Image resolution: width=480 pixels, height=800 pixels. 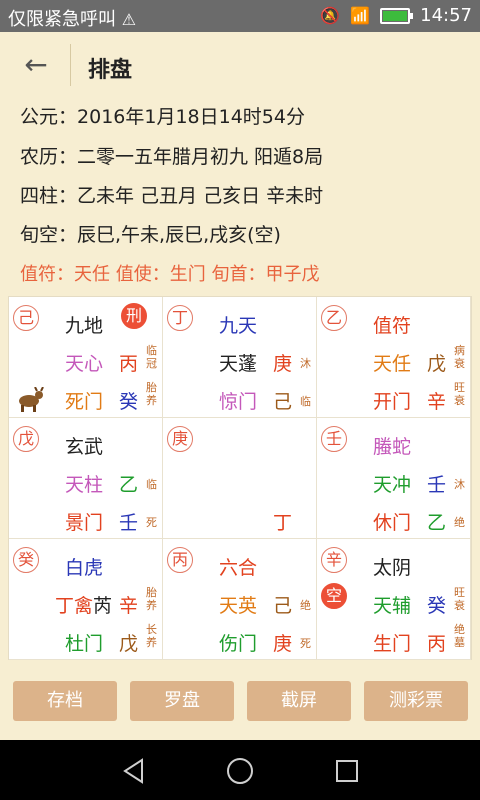 I want to click on star: 丁禽芮, so click(x=84, y=606).